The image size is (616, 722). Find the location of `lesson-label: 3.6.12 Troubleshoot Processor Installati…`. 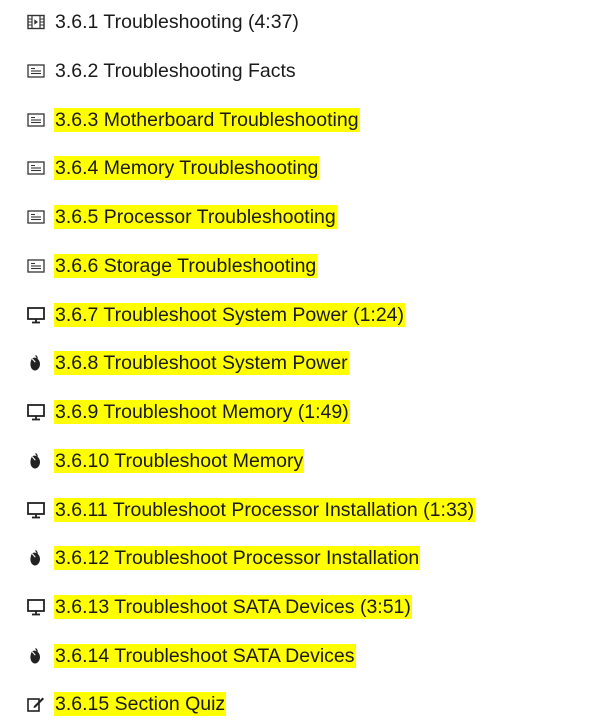

lesson-label: 3.6.12 Troubleshoot Processor Installati… is located at coordinates (237, 558).